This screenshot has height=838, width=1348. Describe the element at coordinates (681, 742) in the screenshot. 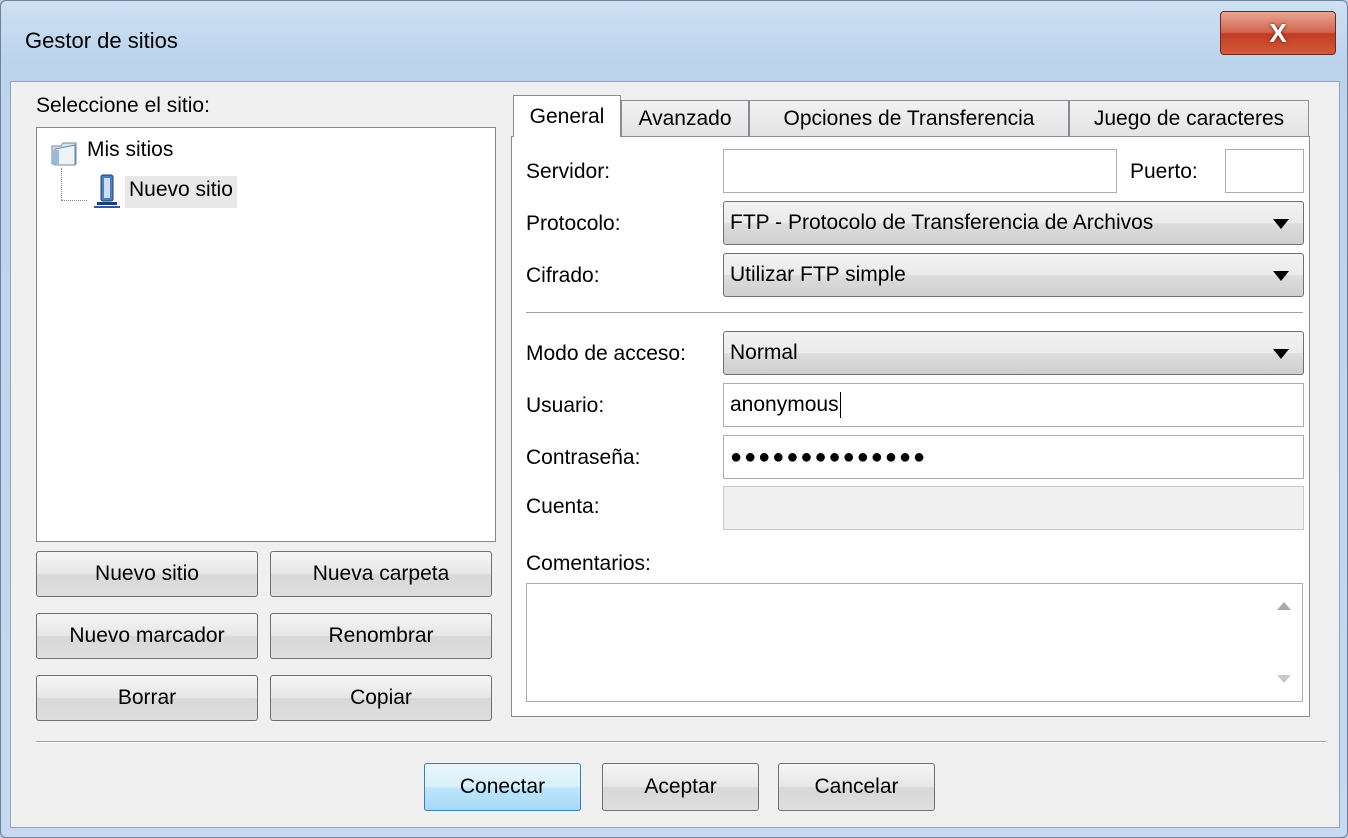

I see `footer-divider` at that location.